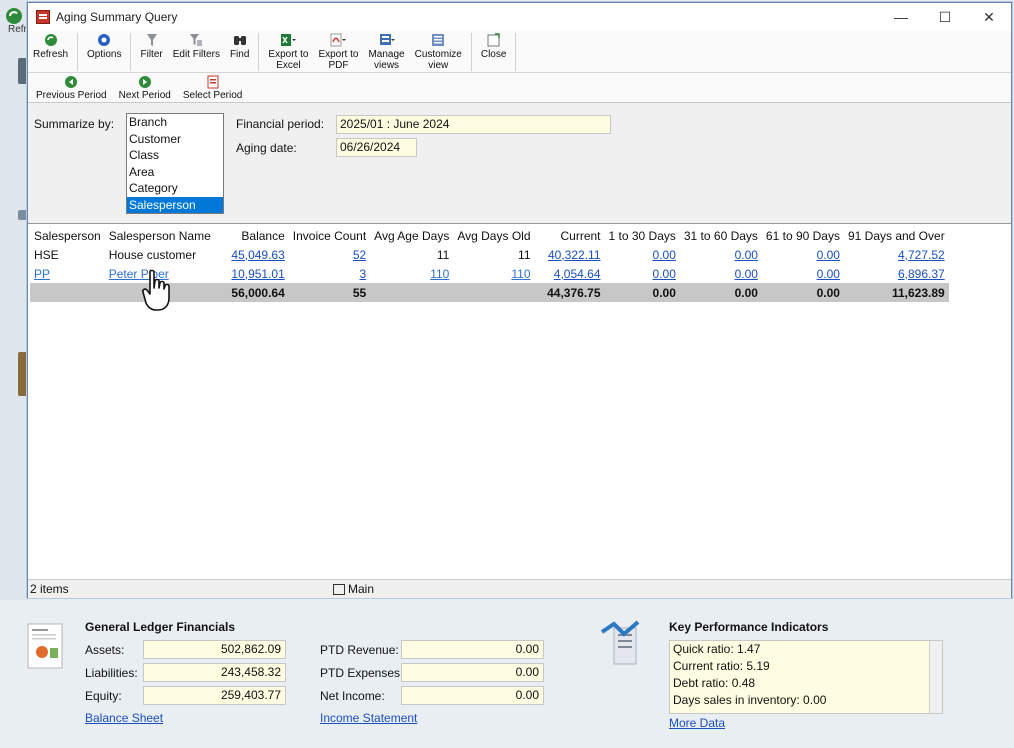 The width and height of the screenshot is (1014, 748). Describe the element at coordinates (117, 17) in the screenshot. I see `window-title: Aging Summary Query` at that location.